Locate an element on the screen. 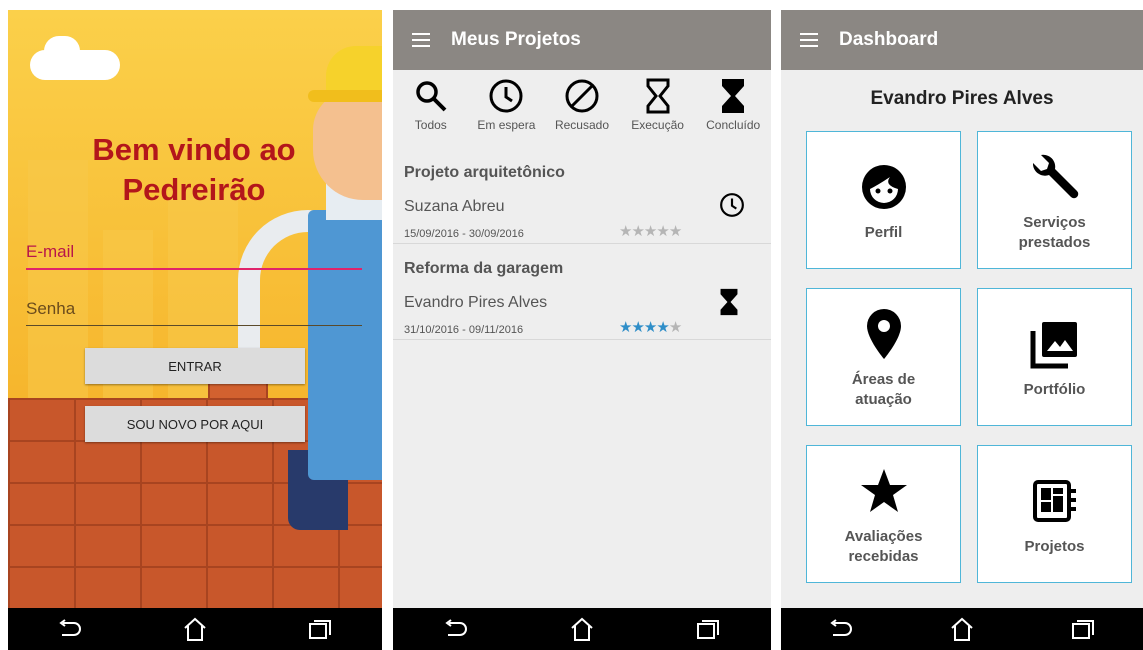  tile-profile: Perfil is located at coordinates (883, 200).